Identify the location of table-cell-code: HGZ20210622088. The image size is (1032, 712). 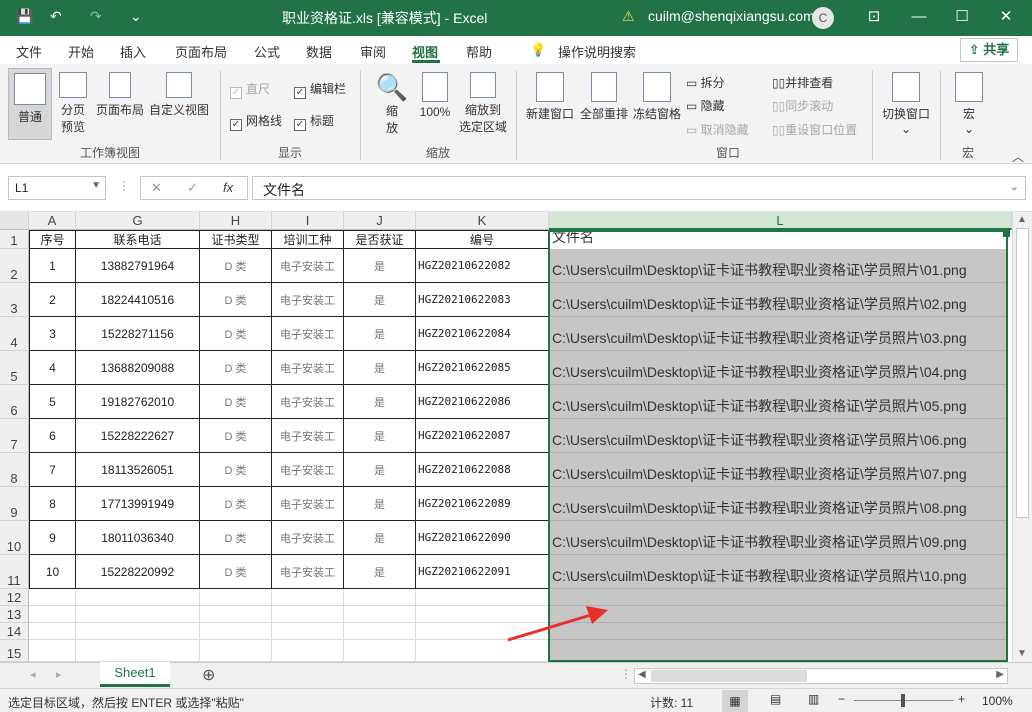
(482, 470).